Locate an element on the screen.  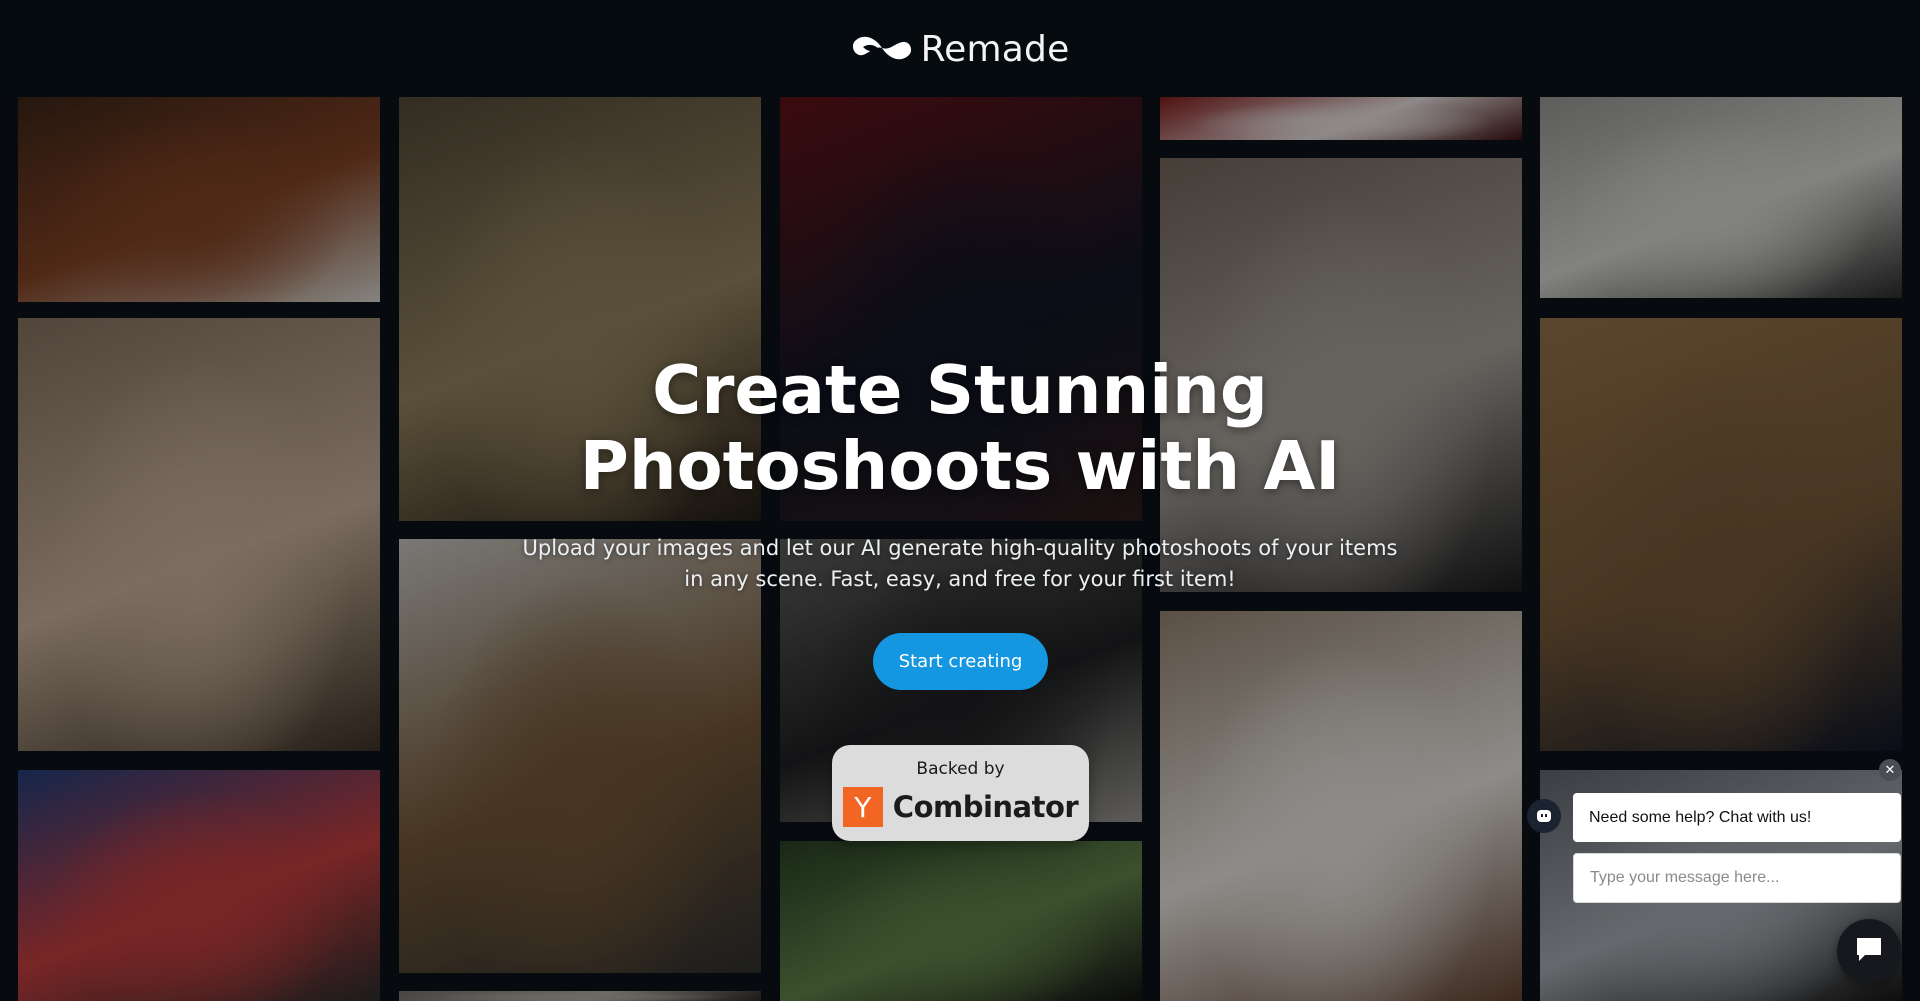
chat-bubble-icon is located at coordinates (1869, 951).